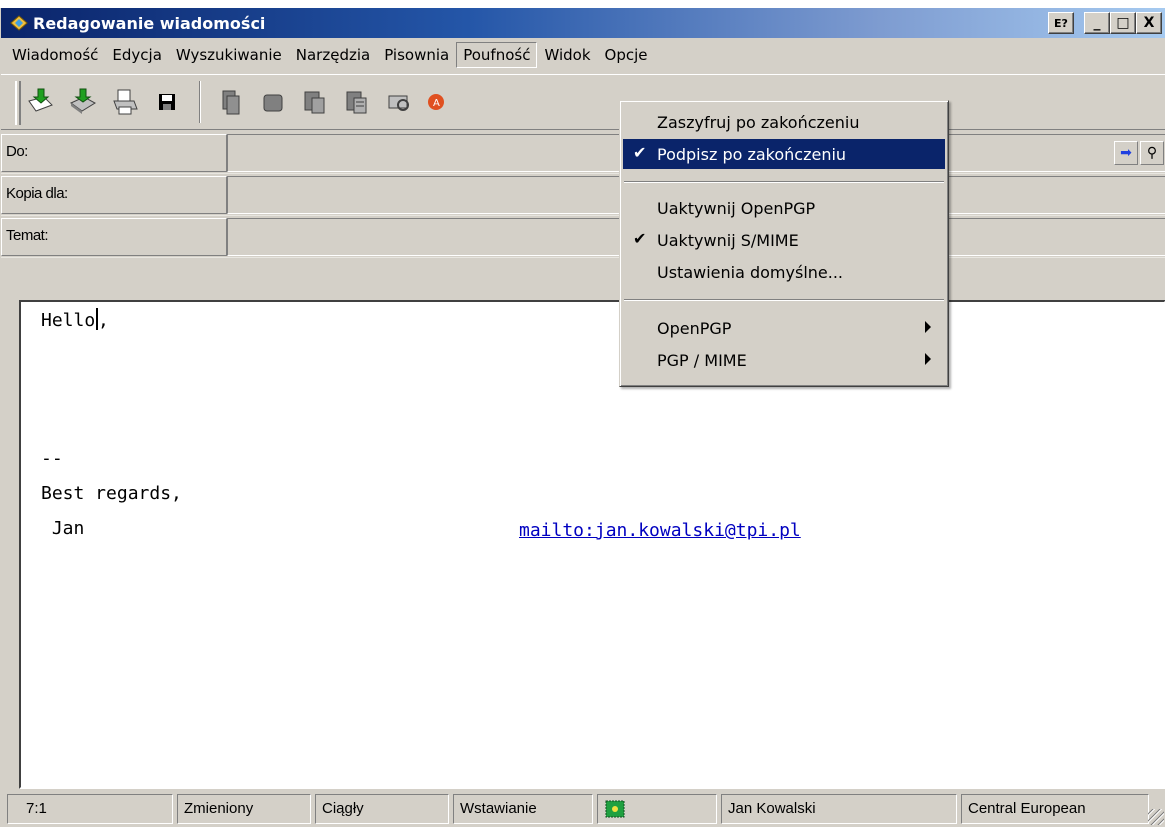 This screenshot has width=1165, height=827. I want to click on wrap-mode: Ciągły, so click(382, 808).